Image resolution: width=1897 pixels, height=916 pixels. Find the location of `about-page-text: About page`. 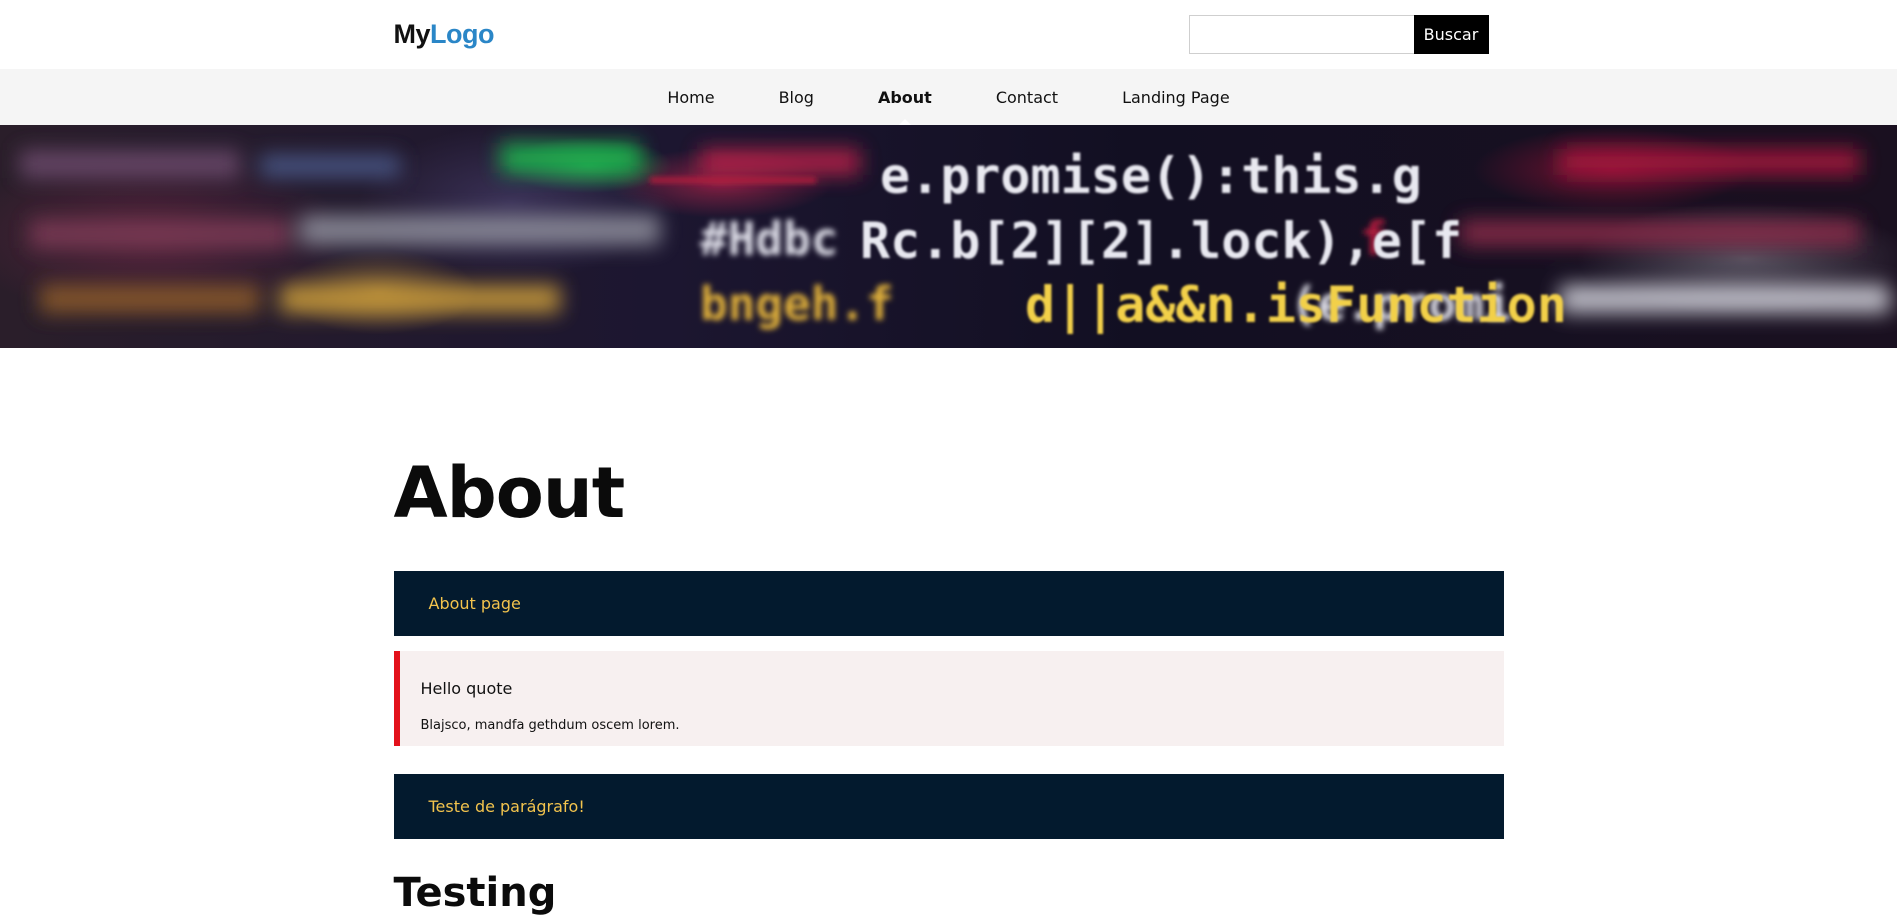

about-page-text: About page is located at coordinates (474, 603).